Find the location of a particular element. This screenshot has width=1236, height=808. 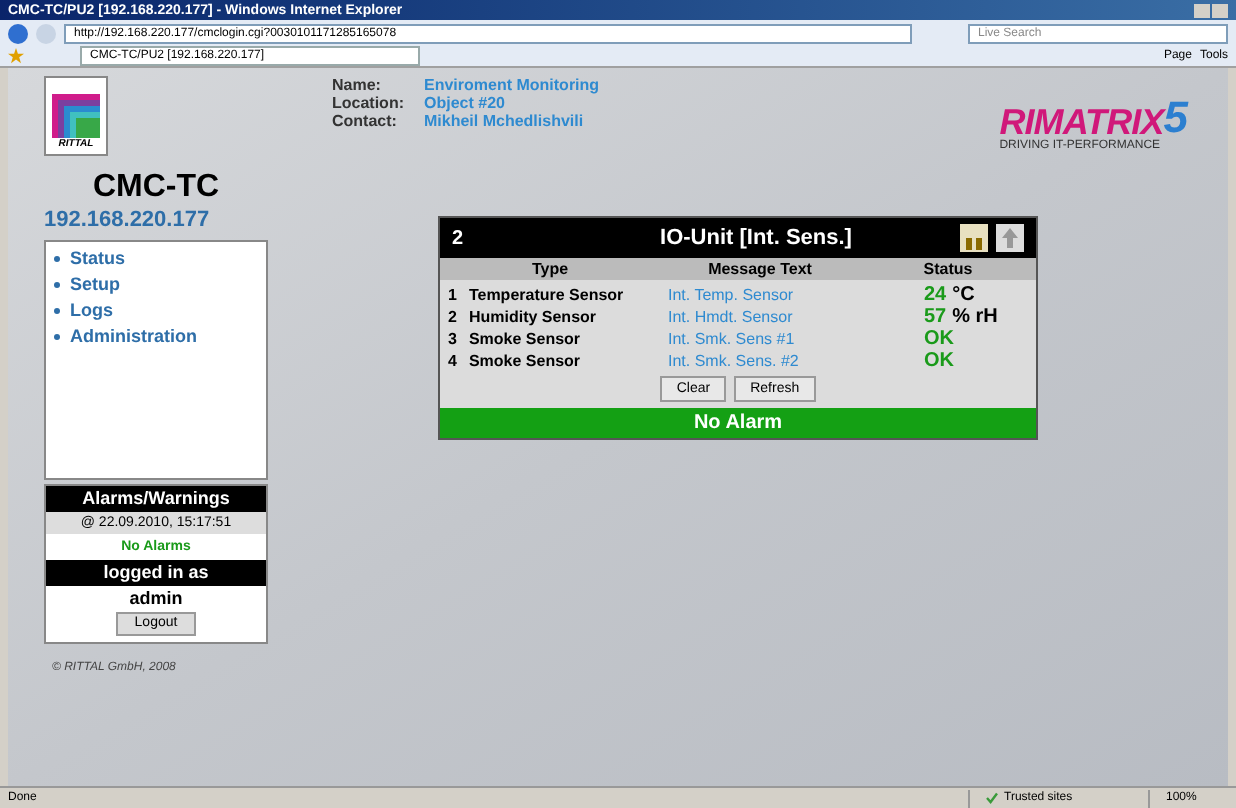

row-number: 3 is located at coordinates (452, 339).